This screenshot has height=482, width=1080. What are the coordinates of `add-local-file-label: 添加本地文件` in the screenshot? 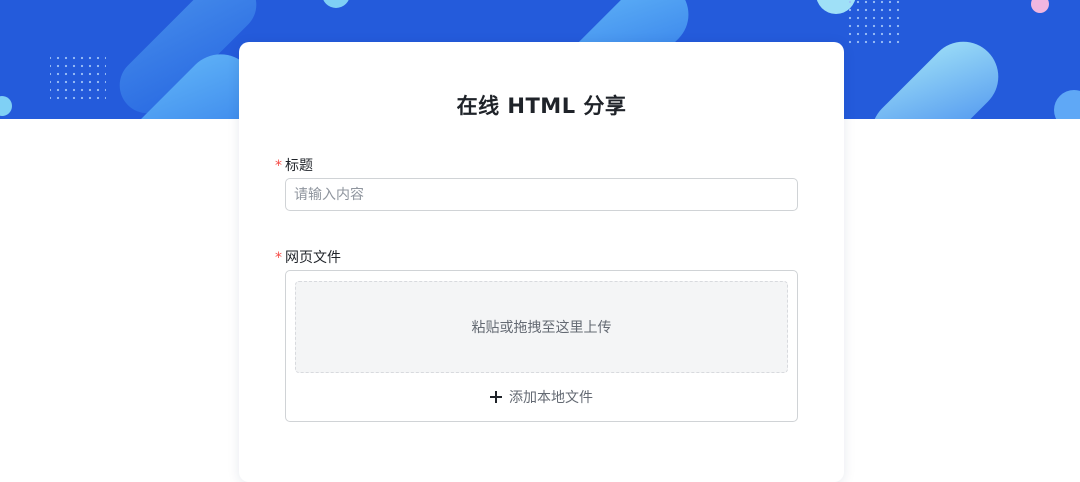 It's located at (551, 398).